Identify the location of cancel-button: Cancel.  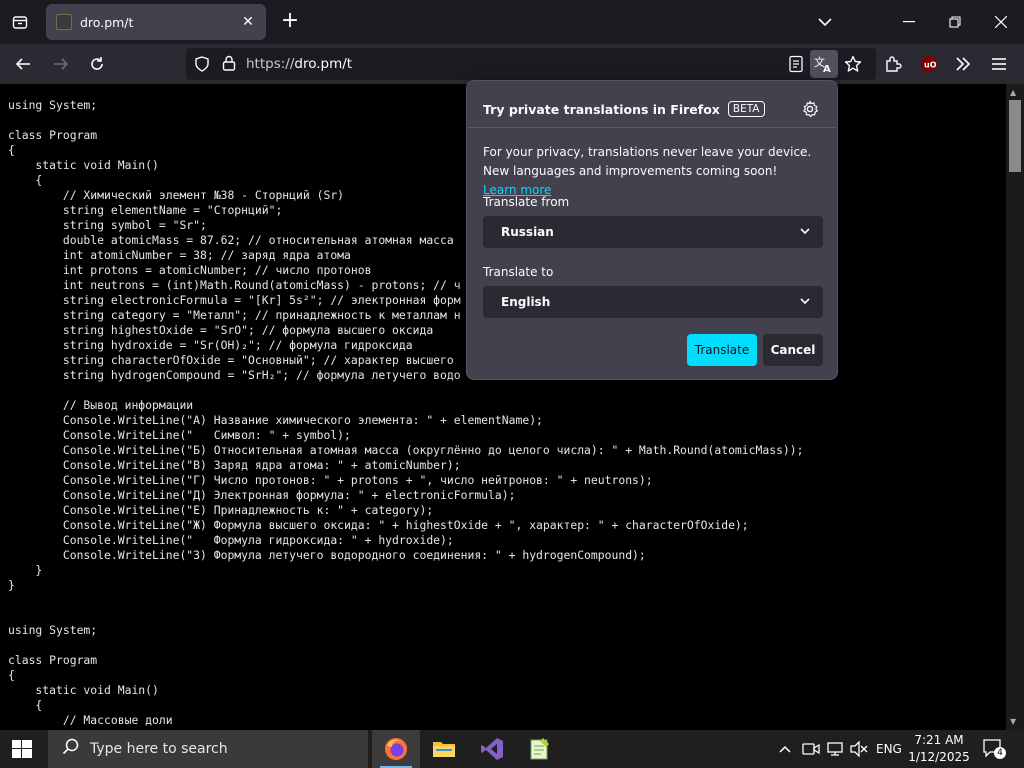
(793, 350).